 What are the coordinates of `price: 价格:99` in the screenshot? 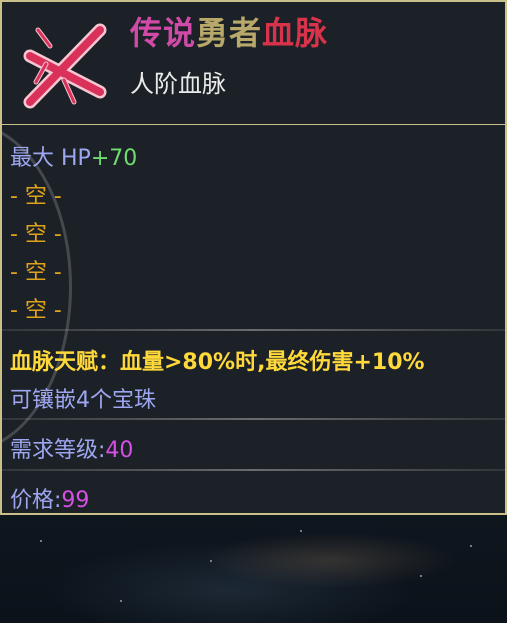 It's located at (50, 497).